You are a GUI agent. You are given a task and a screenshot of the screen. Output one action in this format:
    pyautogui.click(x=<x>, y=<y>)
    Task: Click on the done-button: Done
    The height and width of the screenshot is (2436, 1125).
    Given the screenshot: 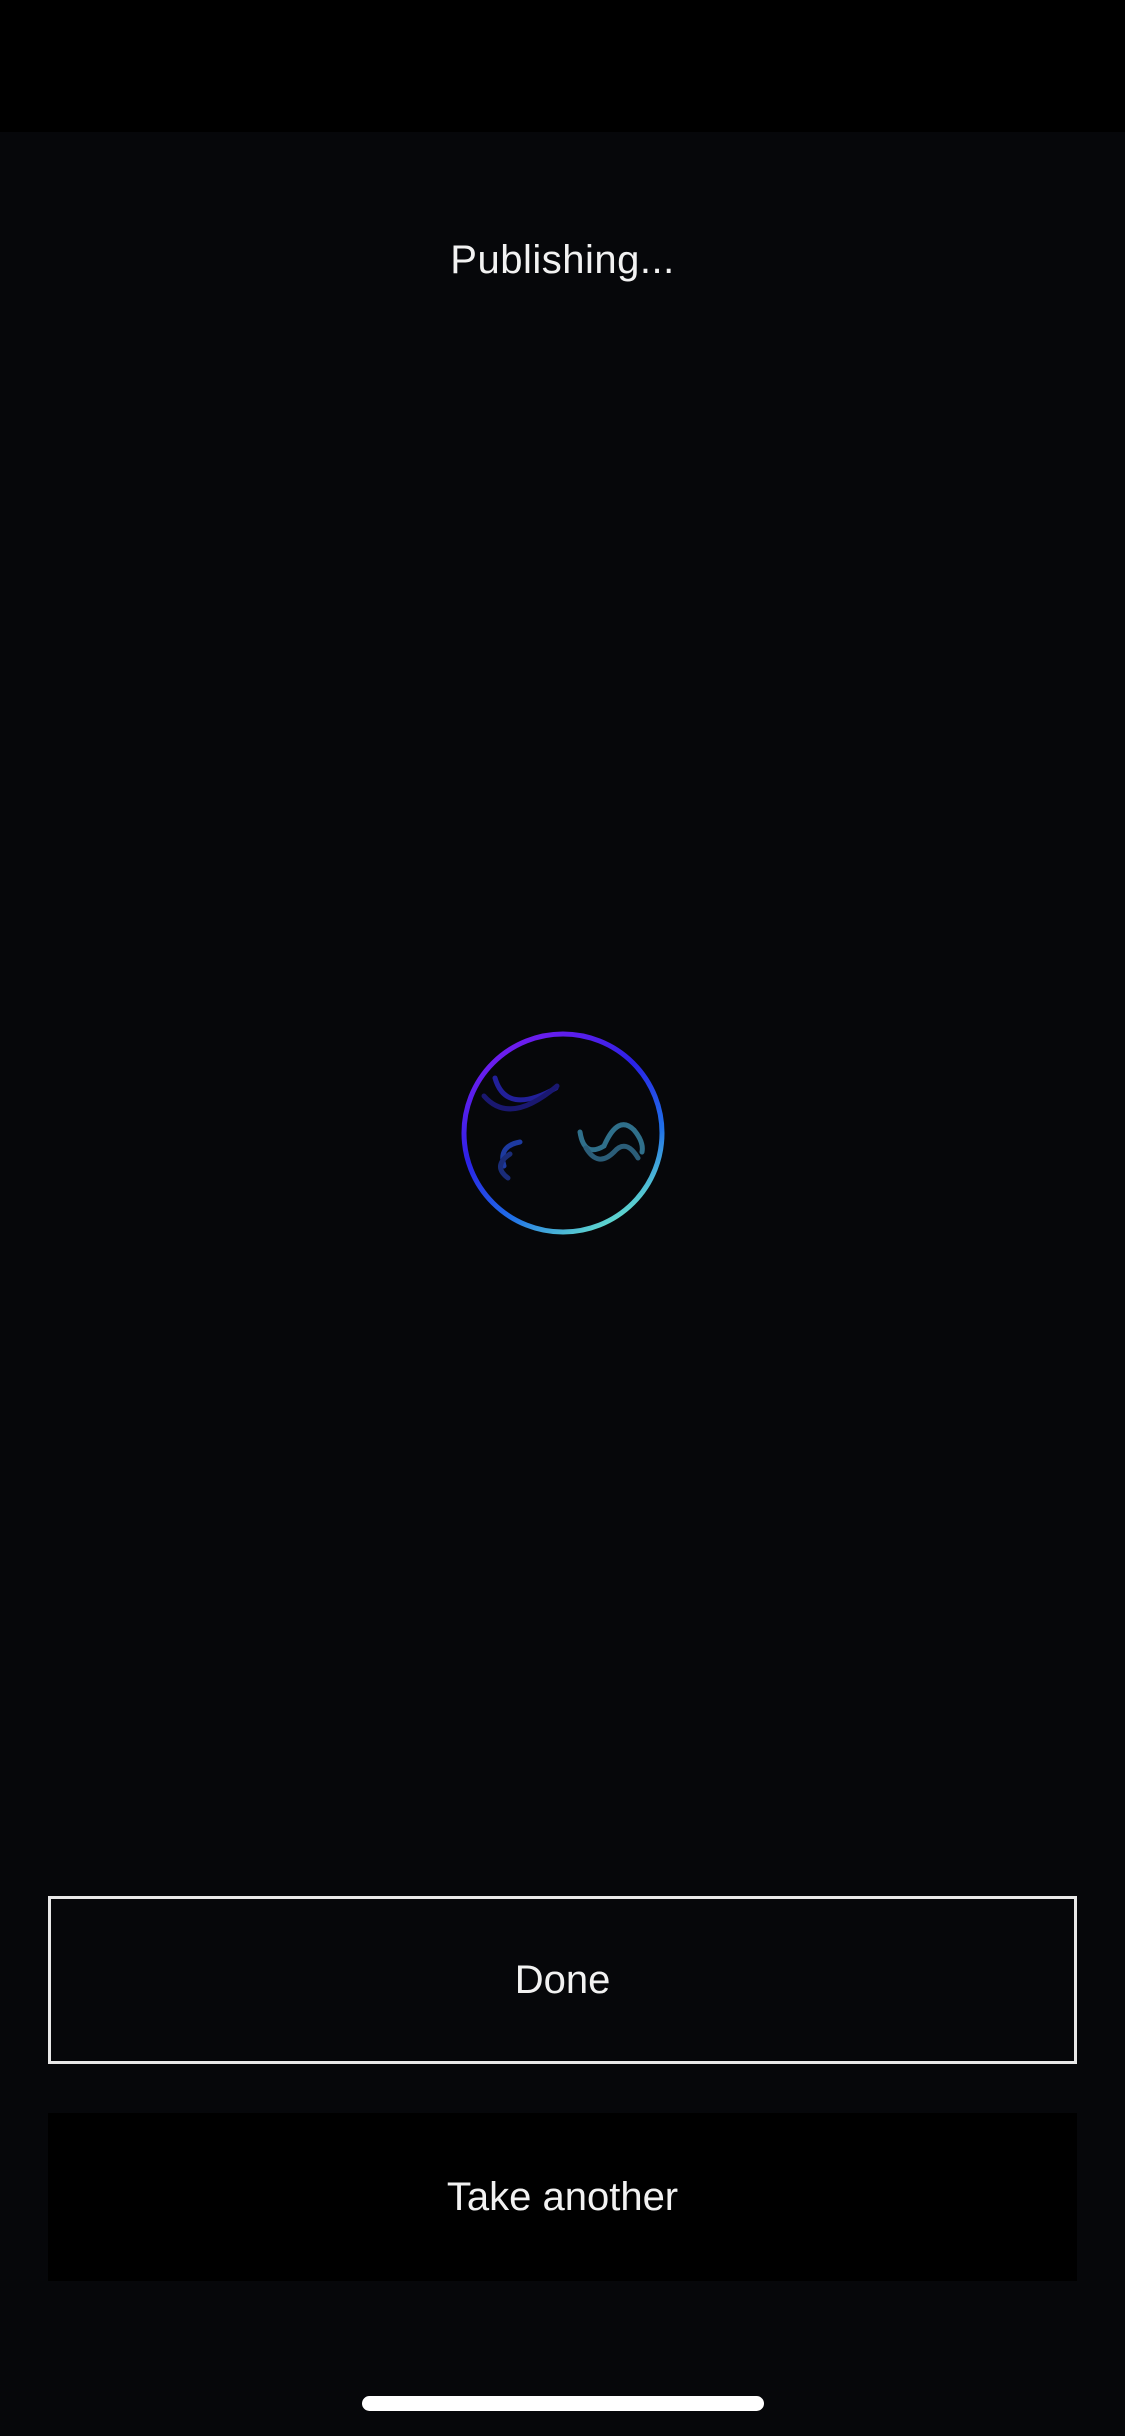 What is the action you would take?
    pyautogui.click(x=562, y=1980)
    